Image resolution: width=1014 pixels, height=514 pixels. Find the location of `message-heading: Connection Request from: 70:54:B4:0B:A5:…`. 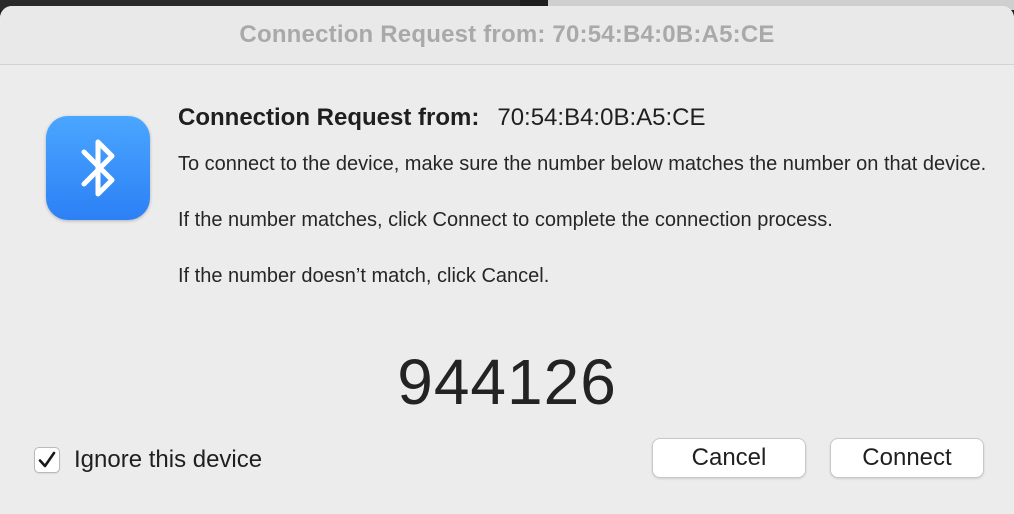

message-heading: Connection Request from: 70:54:B4:0B:A5:… is located at coordinates (588, 118).